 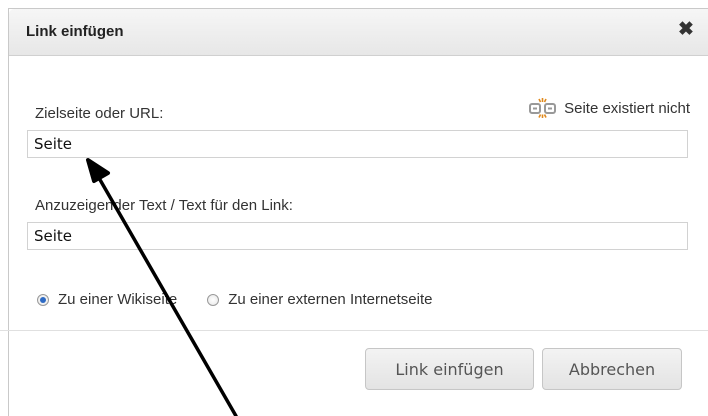 What do you see at coordinates (75, 31) in the screenshot?
I see `dialog-title: Link einfügen` at bounding box center [75, 31].